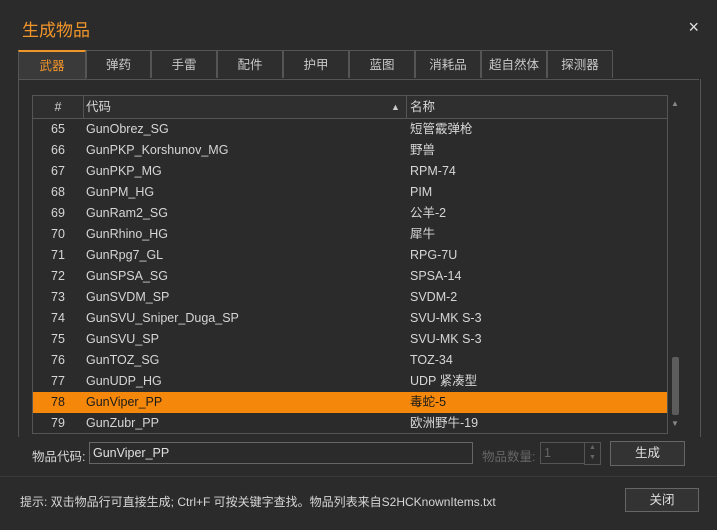  What do you see at coordinates (444, 381) in the screenshot?
I see `cell-name: UDP 紧凑型` at bounding box center [444, 381].